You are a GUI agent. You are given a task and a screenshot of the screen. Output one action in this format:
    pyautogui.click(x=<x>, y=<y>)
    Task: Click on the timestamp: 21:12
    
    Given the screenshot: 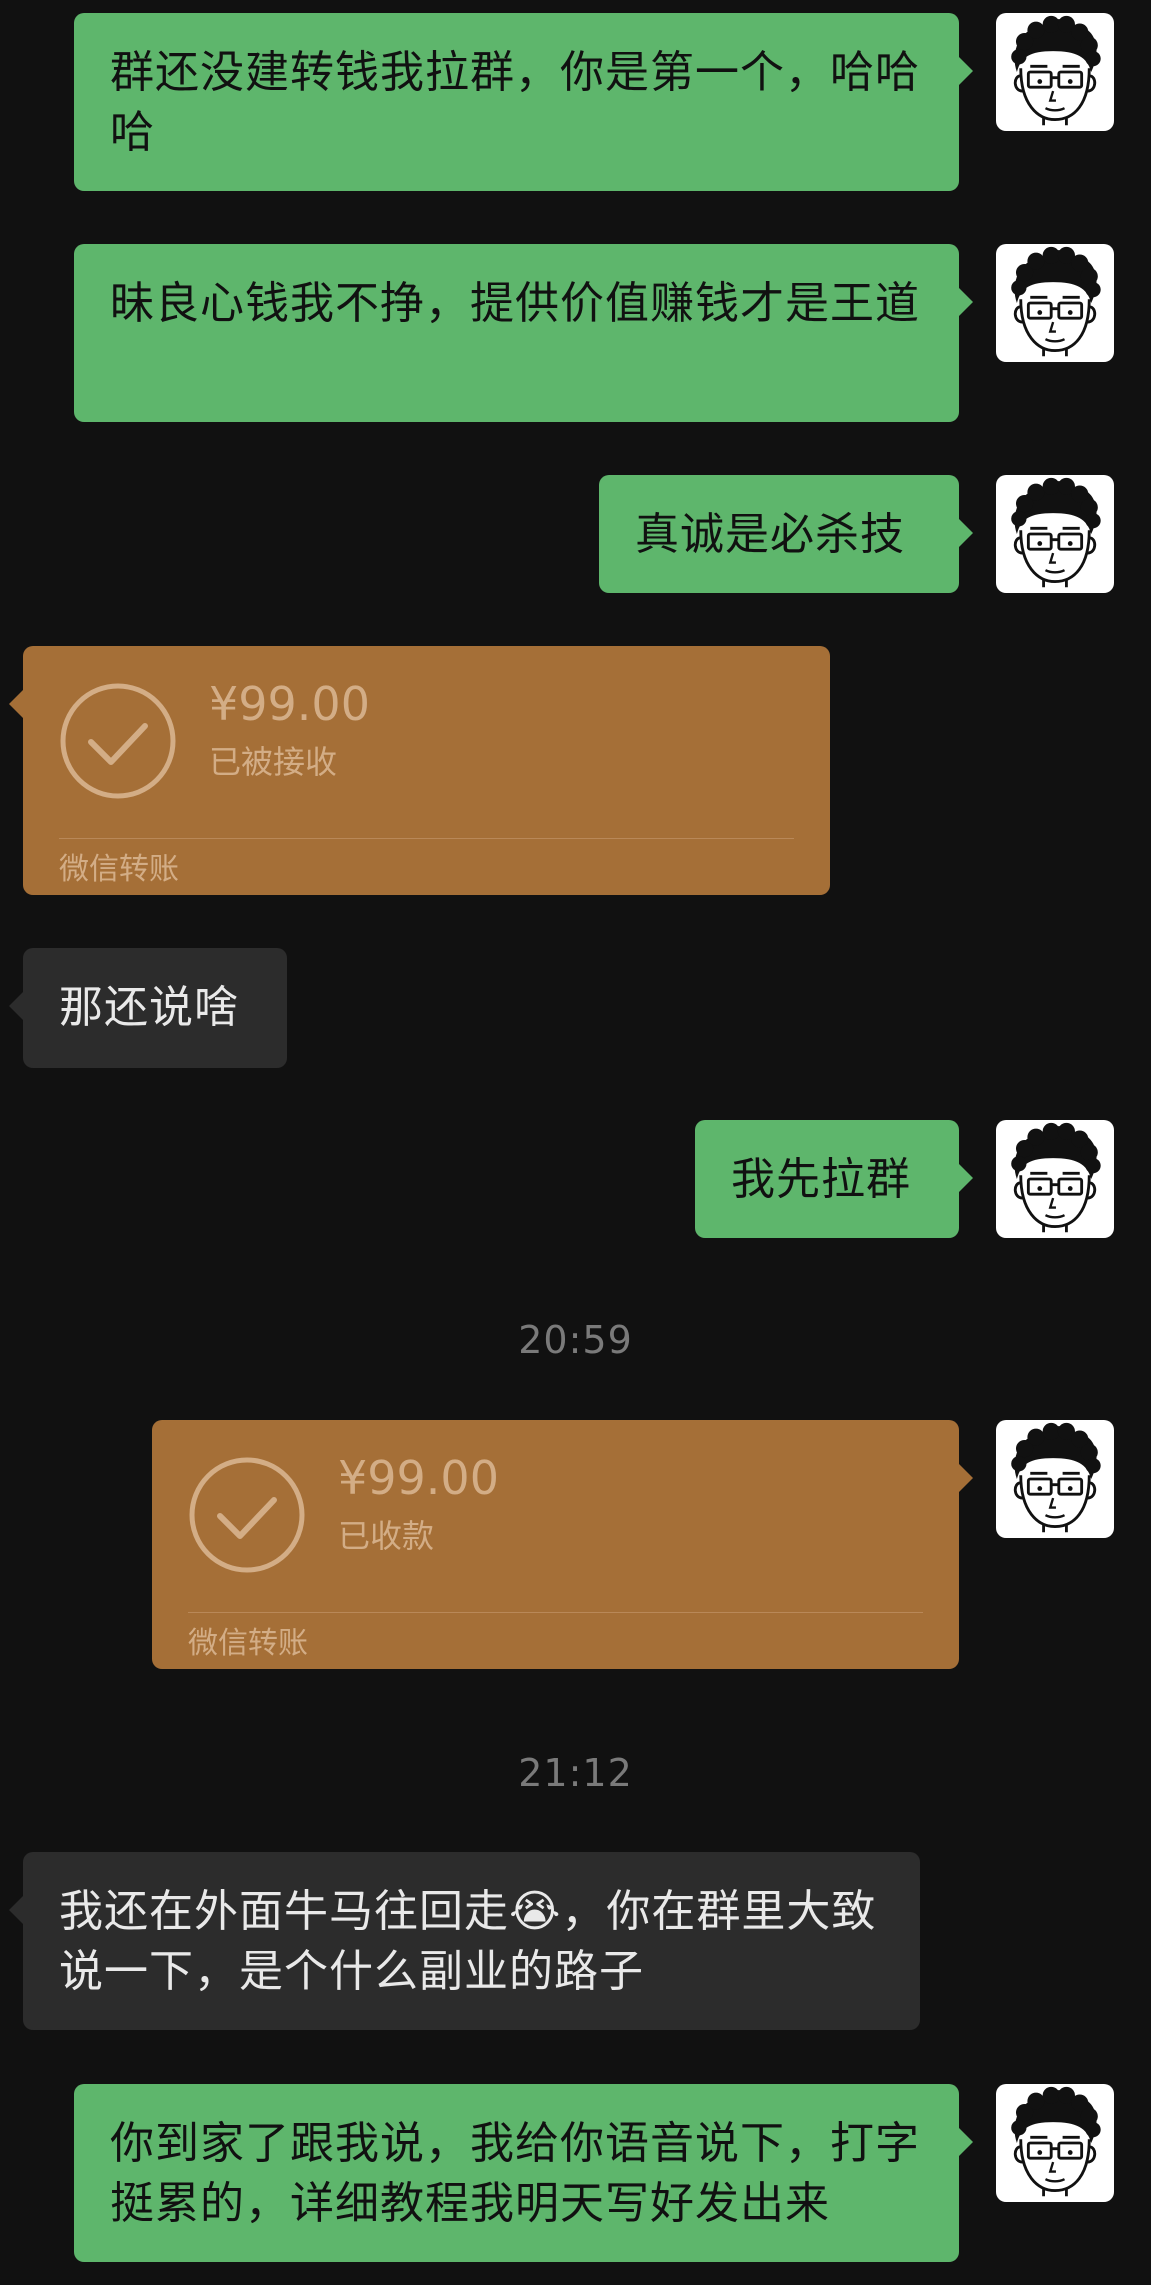 What is the action you would take?
    pyautogui.click(x=575, y=1773)
    